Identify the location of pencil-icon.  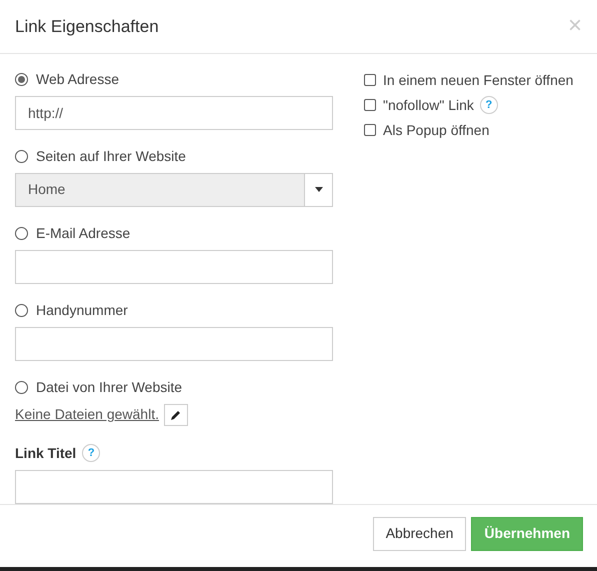
(176, 414).